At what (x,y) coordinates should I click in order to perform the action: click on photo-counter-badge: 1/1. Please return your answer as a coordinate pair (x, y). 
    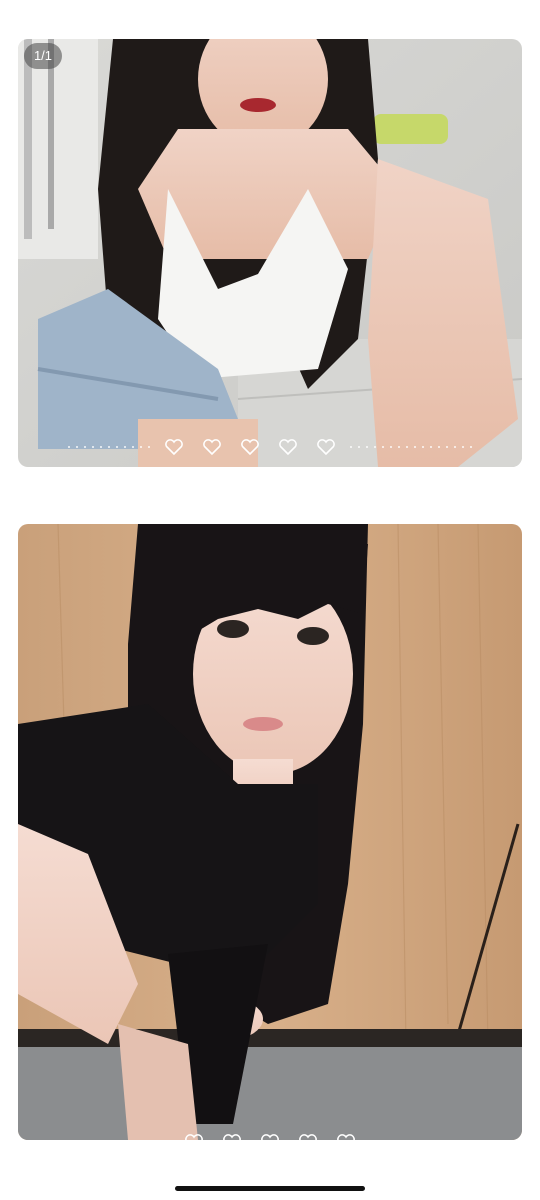
    Looking at the image, I should click on (43, 56).